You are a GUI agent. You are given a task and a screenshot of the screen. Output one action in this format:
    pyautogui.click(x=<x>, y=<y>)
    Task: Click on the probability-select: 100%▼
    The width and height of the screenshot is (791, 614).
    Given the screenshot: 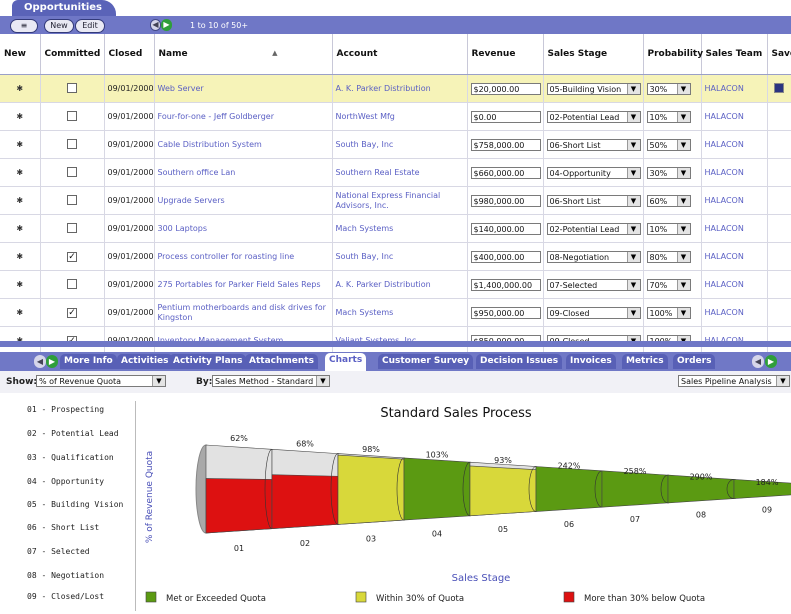 What is the action you would take?
    pyautogui.click(x=668, y=312)
    